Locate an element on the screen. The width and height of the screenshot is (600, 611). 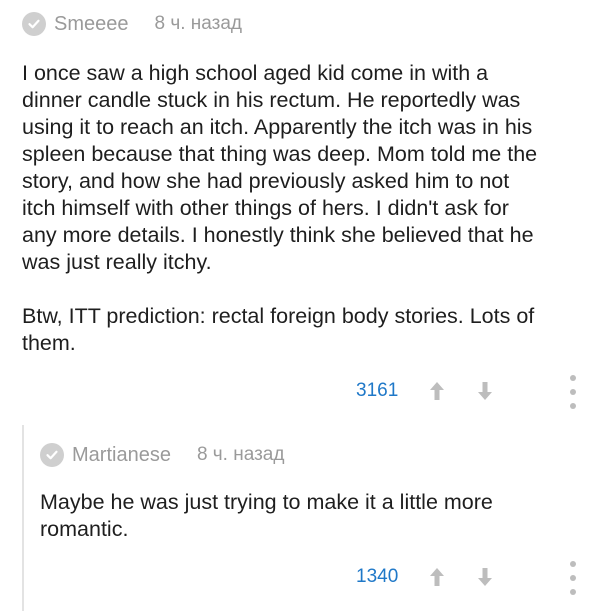
comment-header: Smeeee 8 ч. назад is located at coordinates (132, 24).